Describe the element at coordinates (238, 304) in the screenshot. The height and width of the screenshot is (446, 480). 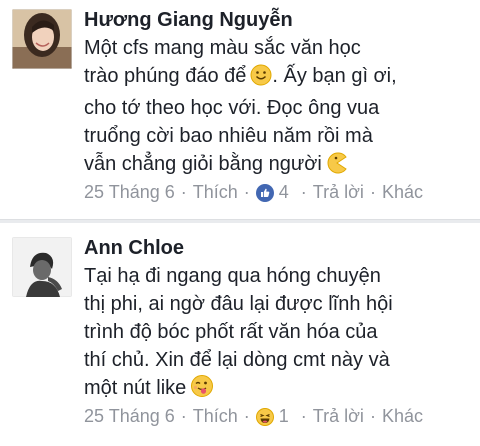
I see `comment-line: thị phi, ai ngờ đâu lại được lĩnh hội` at that location.